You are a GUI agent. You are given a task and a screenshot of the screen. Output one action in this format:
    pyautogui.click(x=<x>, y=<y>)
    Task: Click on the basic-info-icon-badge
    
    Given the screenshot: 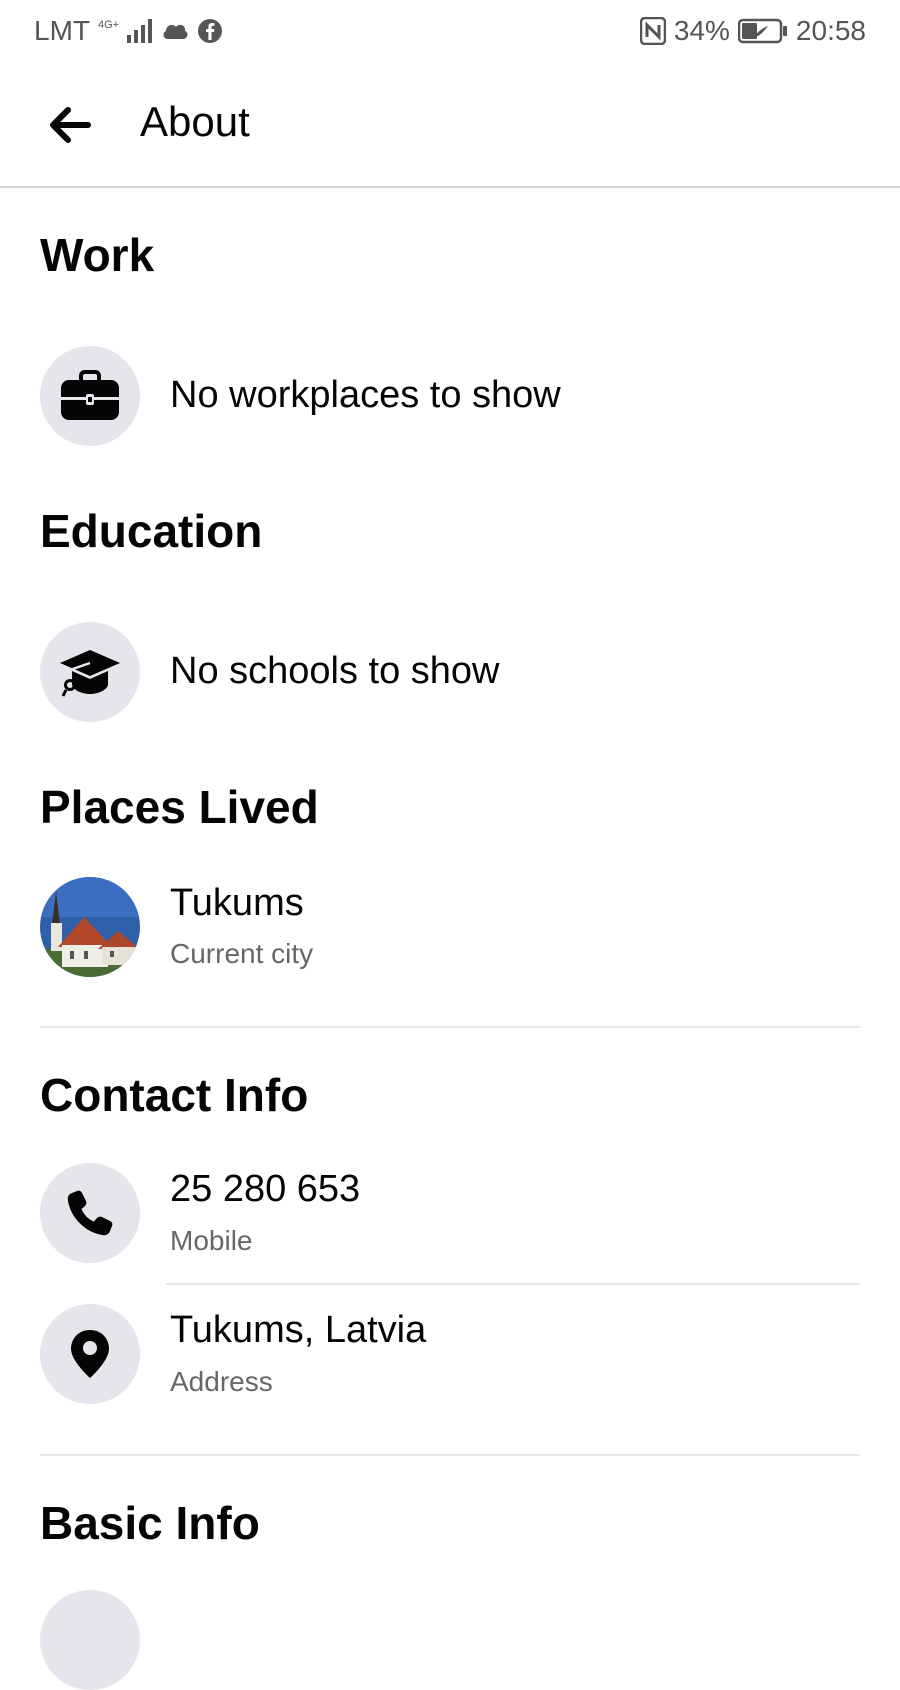 What is the action you would take?
    pyautogui.click(x=90, y=1640)
    